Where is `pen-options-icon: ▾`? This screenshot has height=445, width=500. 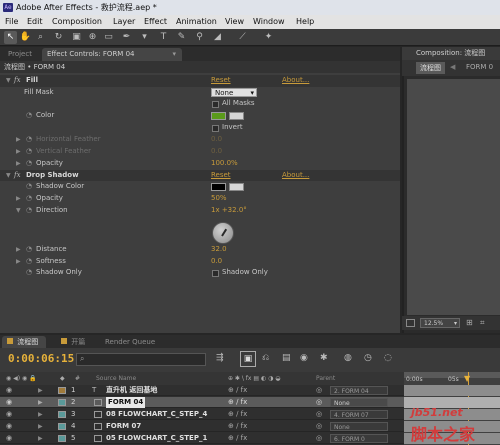
pen-options-icon: ▾ is located at coordinates (144, 37).